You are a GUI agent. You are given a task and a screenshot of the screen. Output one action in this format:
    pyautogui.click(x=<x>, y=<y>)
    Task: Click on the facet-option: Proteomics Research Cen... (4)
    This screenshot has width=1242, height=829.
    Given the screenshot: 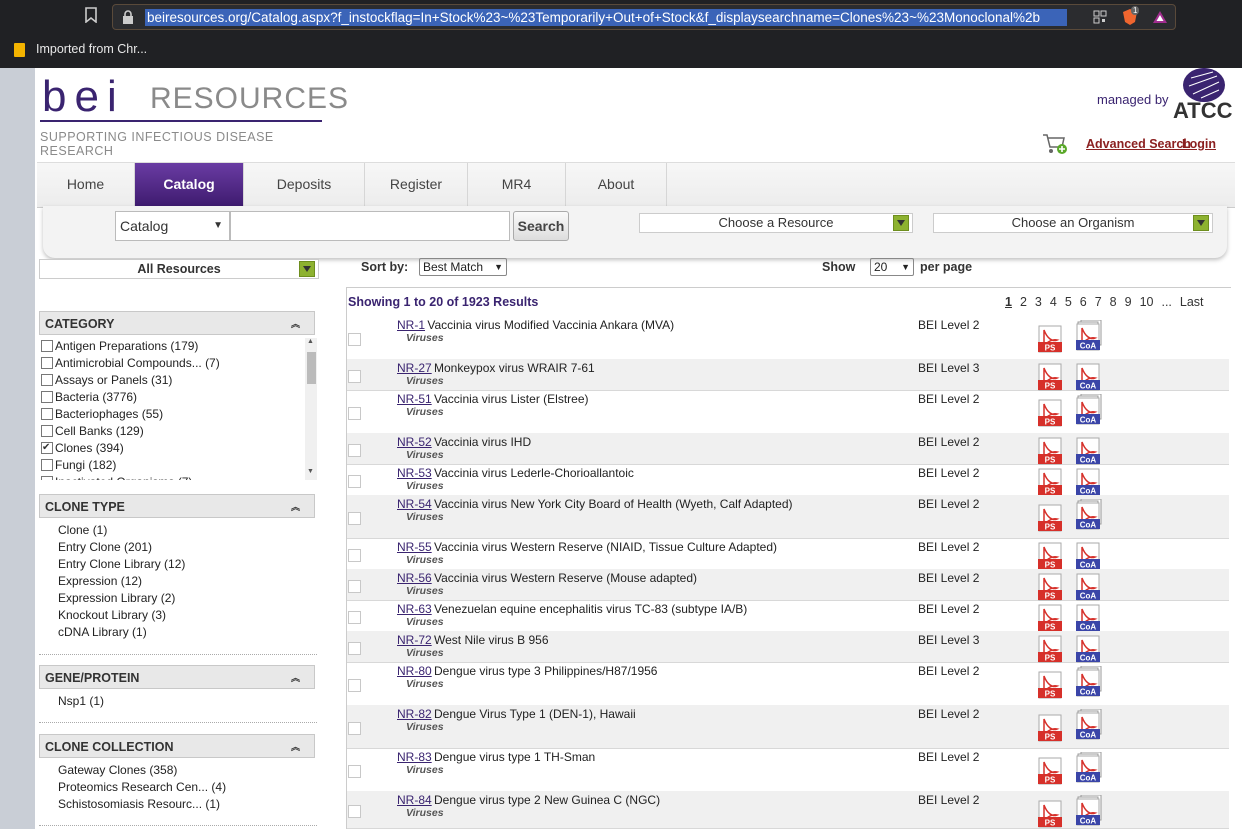 What is the action you would take?
    pyautogui.click(x=197, y=787)
    